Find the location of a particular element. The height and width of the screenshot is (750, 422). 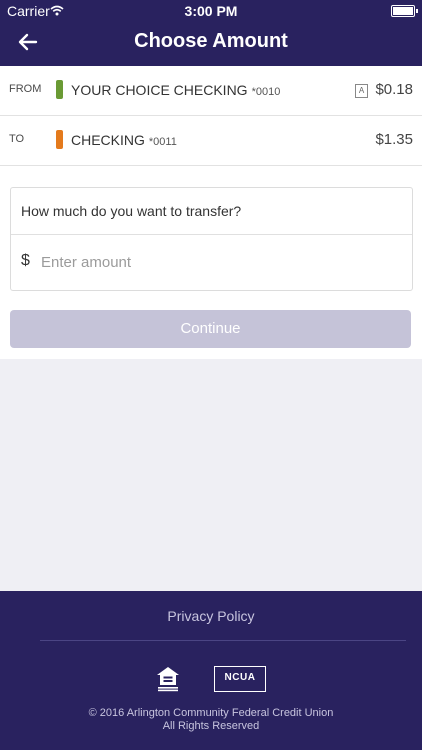

card-divider is located at coordinates (211, 234).